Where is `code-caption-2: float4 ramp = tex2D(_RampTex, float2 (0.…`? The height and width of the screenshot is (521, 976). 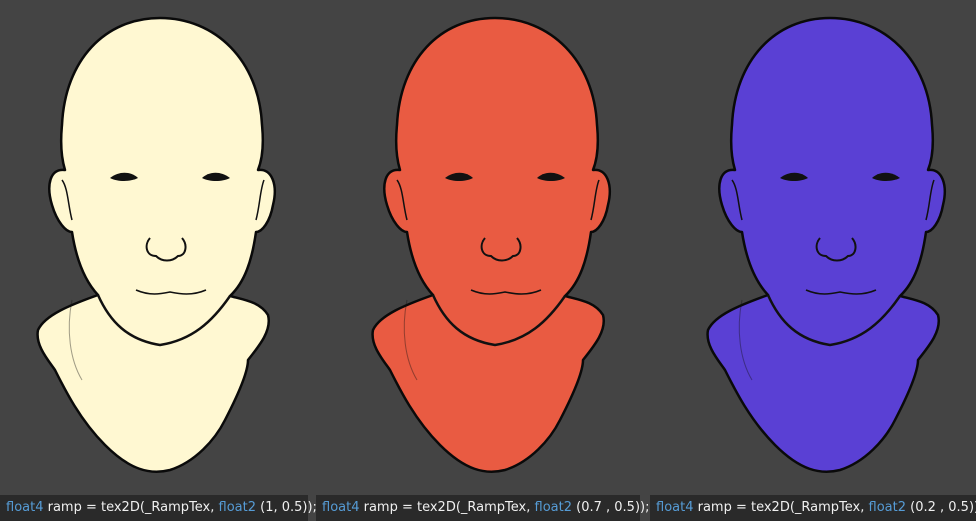
code-caption-2: float4 ramp = tex2D(_RampTex, float2 (0.… is located at coordinates (482, 508).